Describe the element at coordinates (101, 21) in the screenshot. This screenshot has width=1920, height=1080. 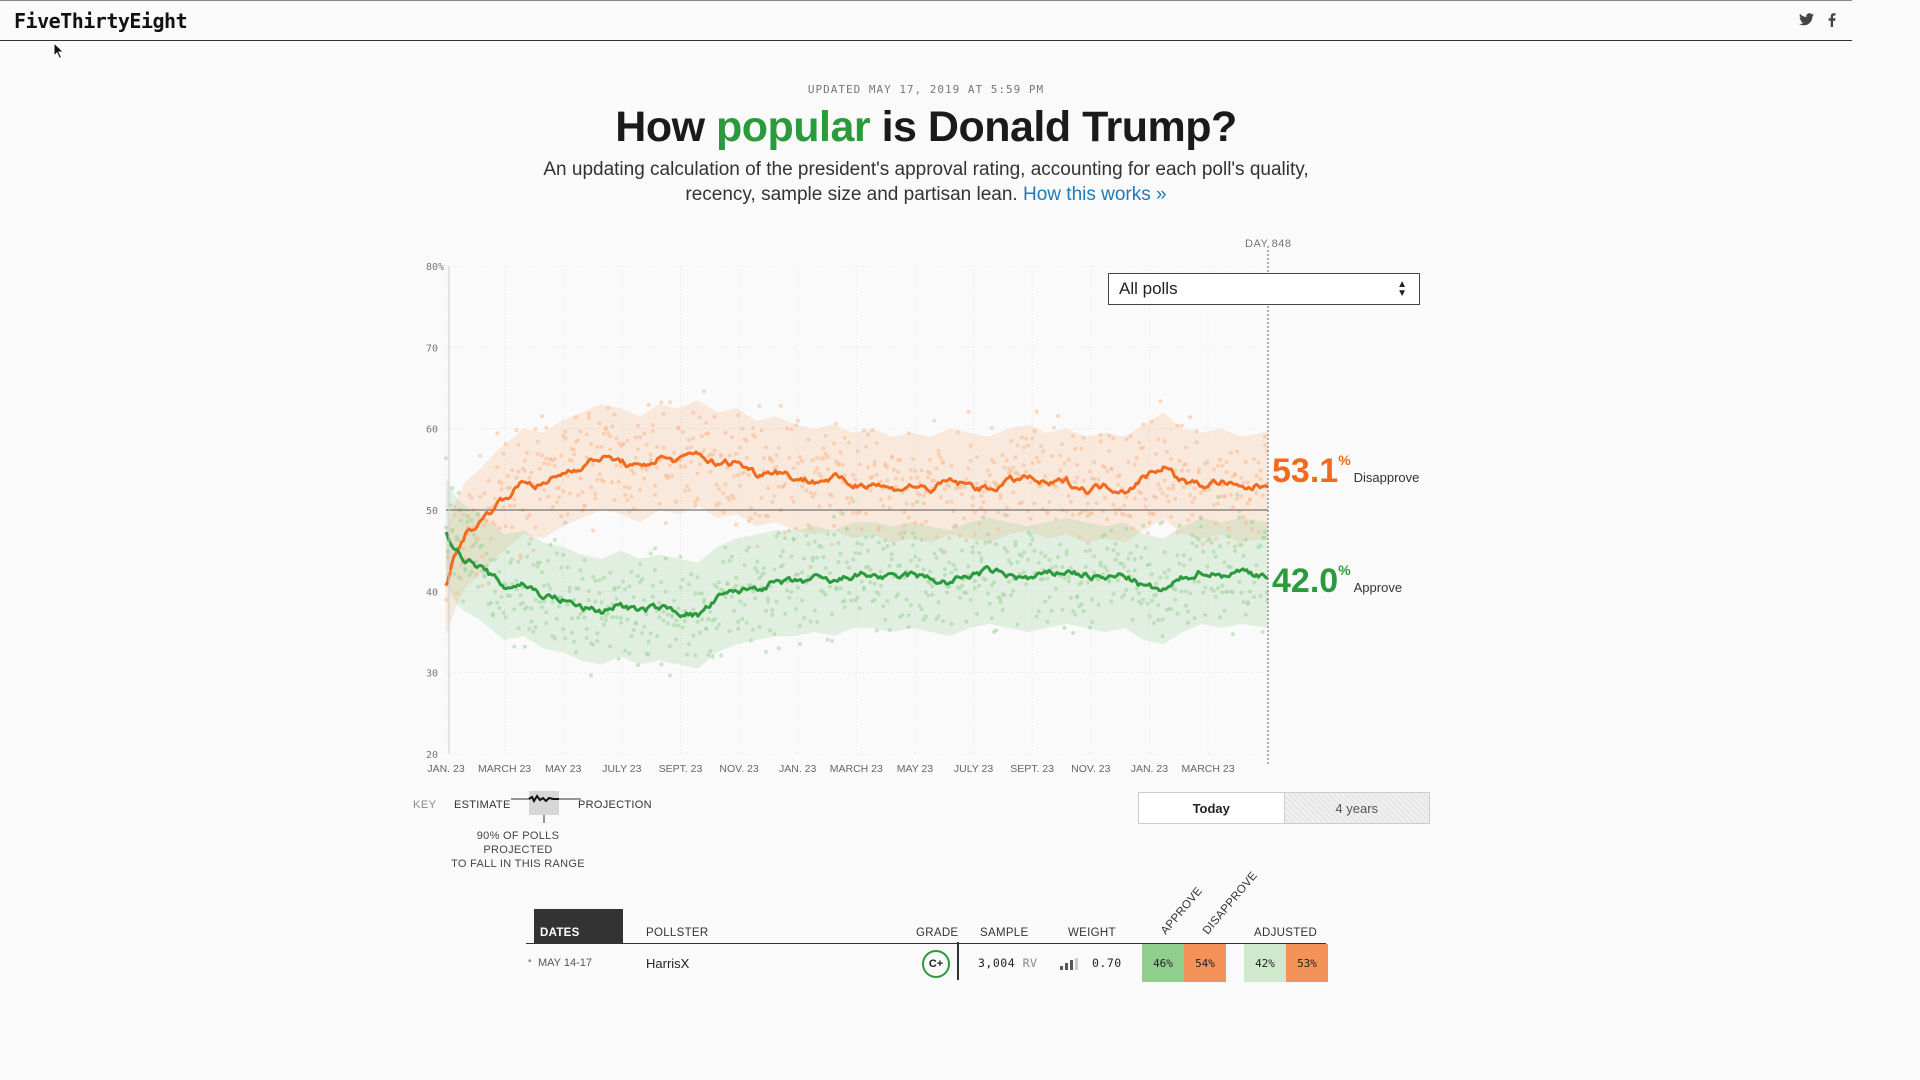
I see `site-logo: FiveThirtyEight` at that location.